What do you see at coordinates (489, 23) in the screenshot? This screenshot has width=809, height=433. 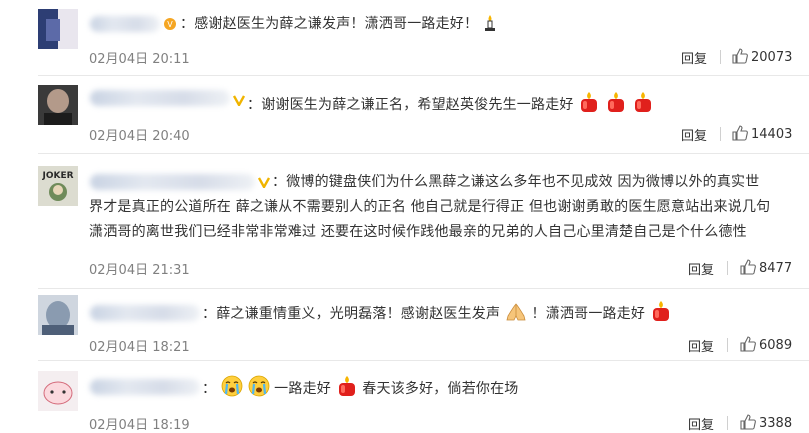 I see `prayer-candle-icon` at bounding box center [489, 23].